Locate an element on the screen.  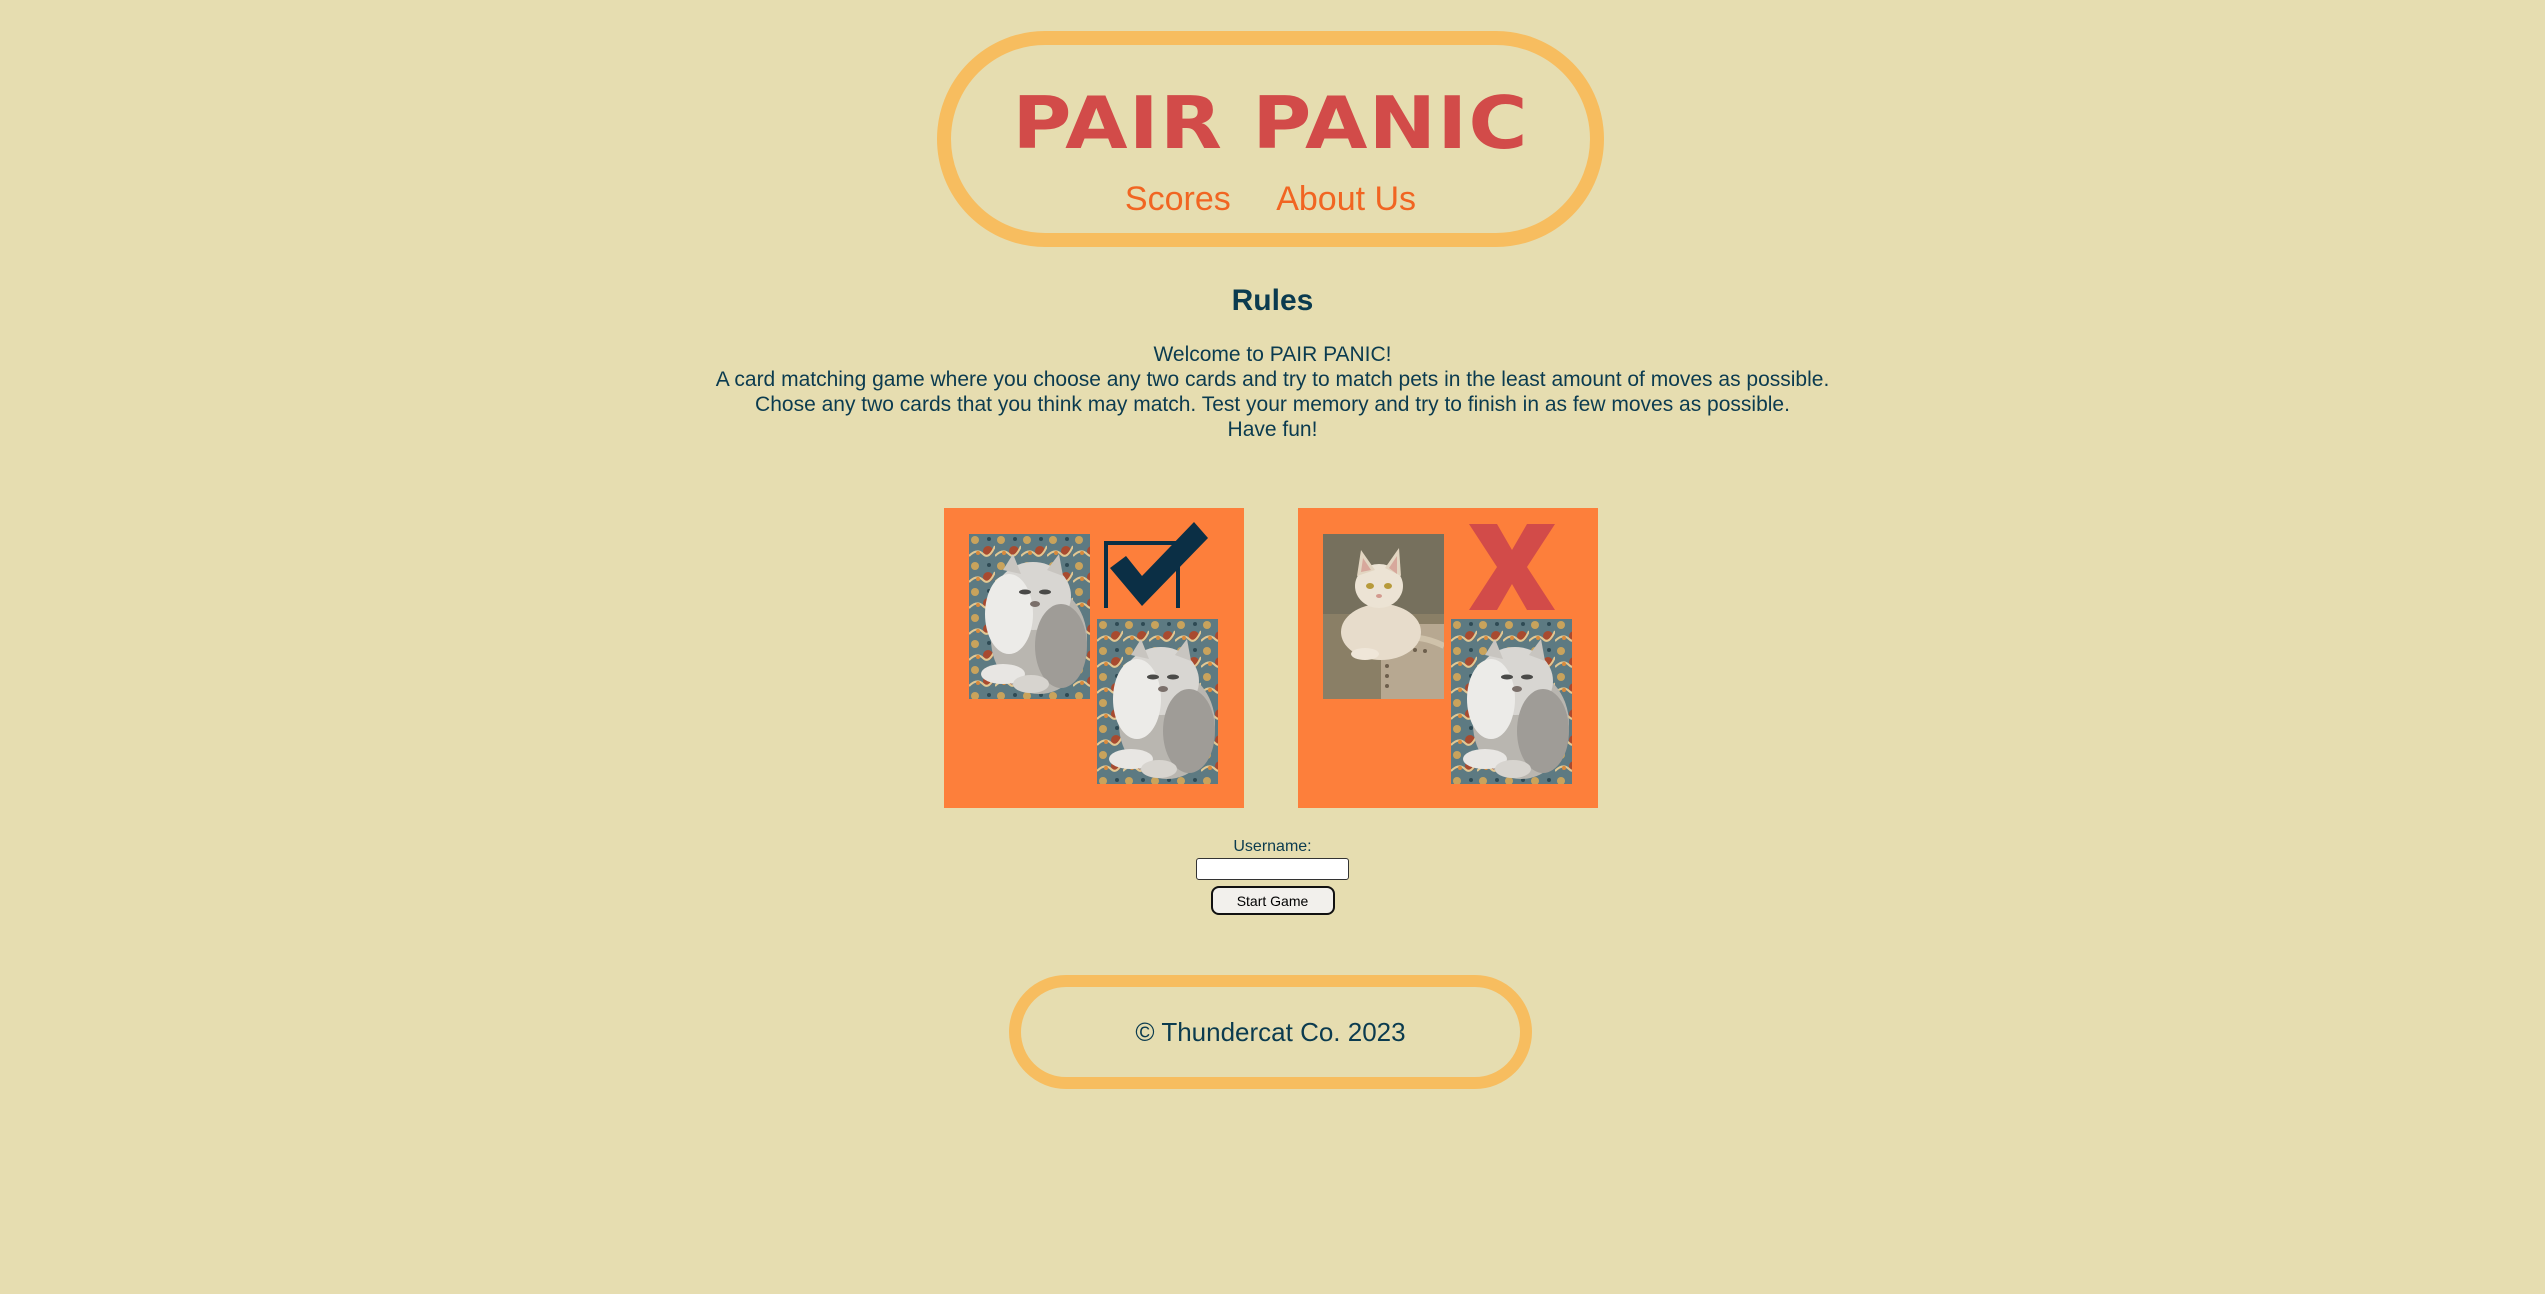
footer-copyright: © Thundercat Co. 2023 is located at coordinates (1270, 1031).